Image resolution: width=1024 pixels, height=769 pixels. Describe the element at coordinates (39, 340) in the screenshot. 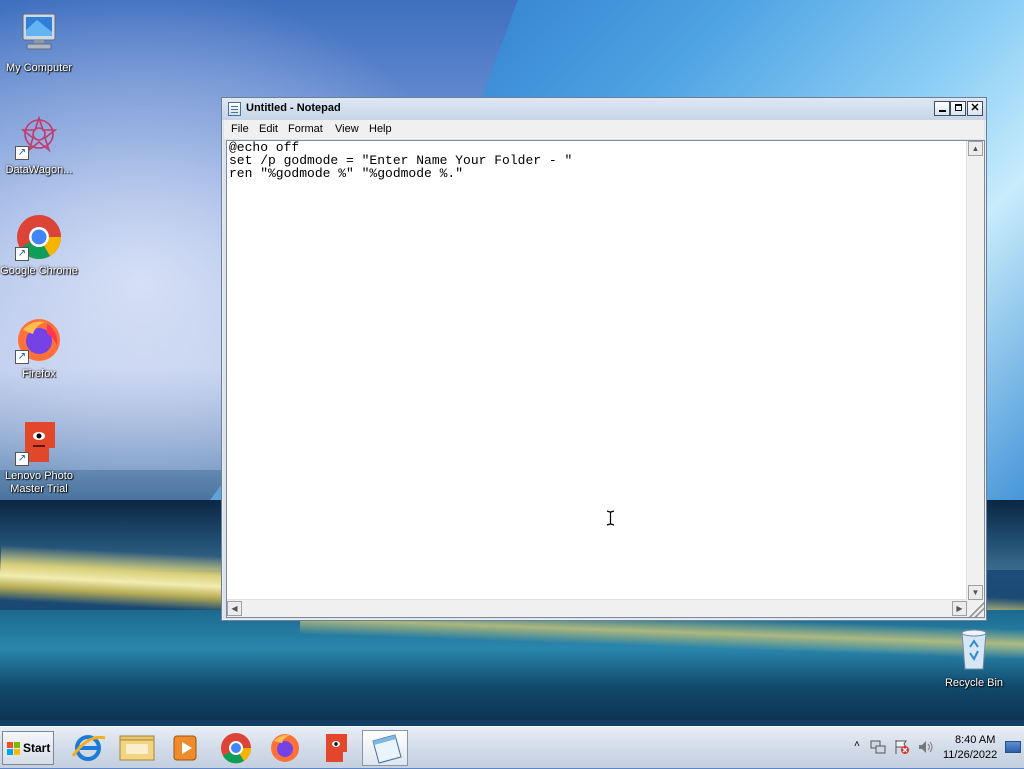

I see `firefox-icon: ↗` at that location.